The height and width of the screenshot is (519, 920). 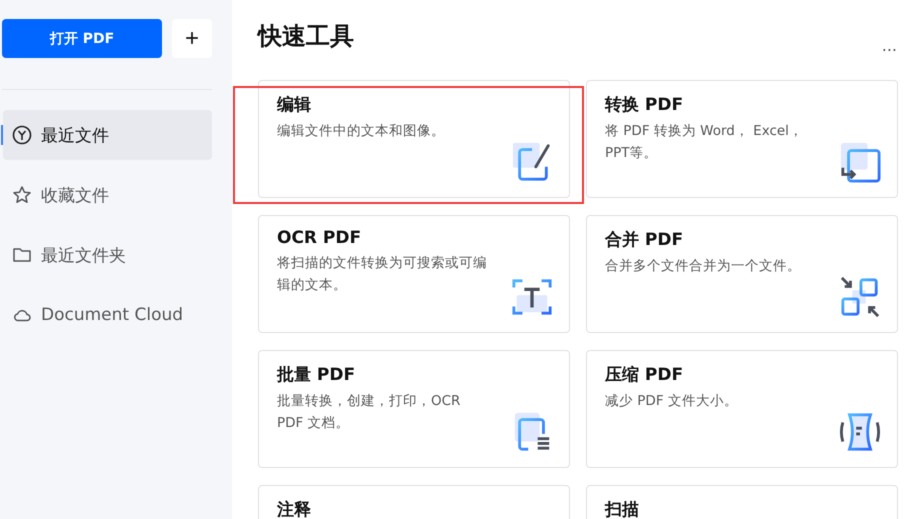 What do you see at coordinates (306, 36) in the screenshot?
I see `section-title: 快速工具` at bounding box center [306, 36].